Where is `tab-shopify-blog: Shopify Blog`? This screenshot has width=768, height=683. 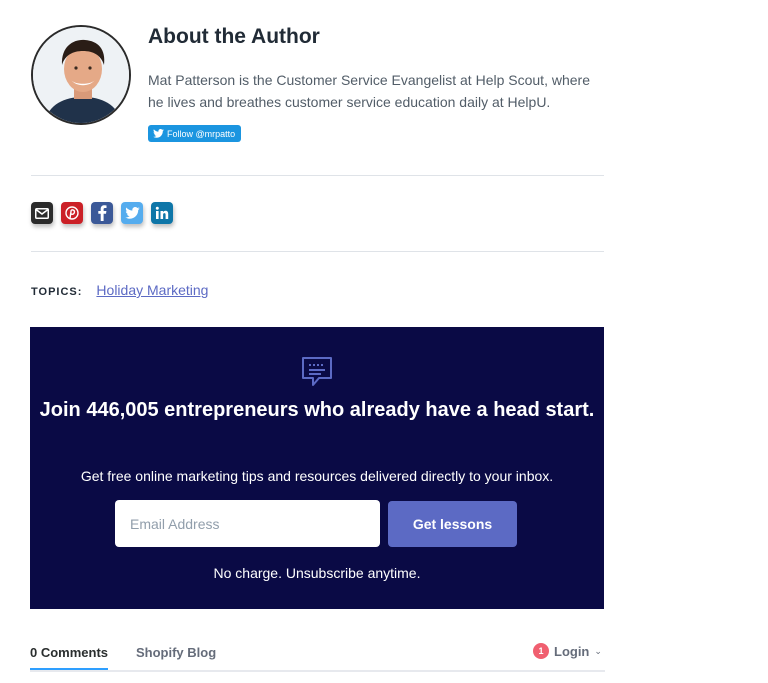
tab-shopify-blog: Shopify Blog is located at coordinates (176, 652).